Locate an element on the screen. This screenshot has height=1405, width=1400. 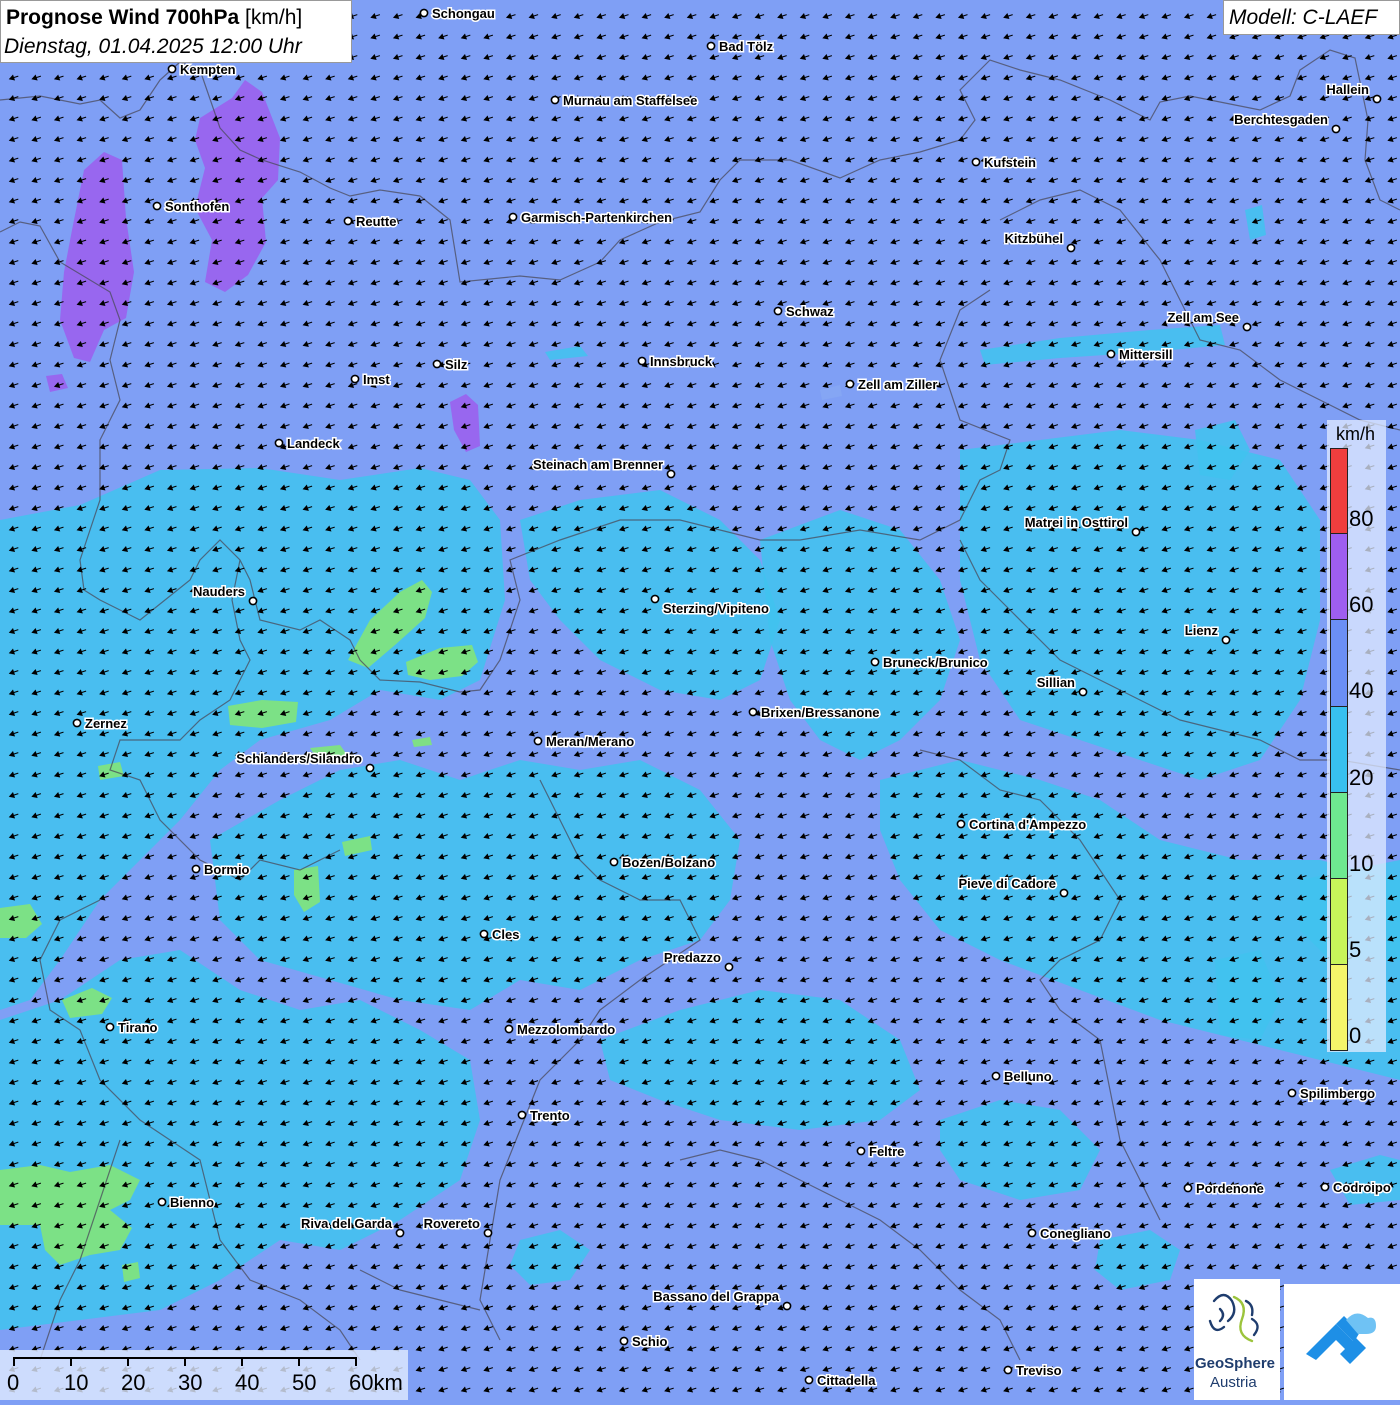
mountain-icon is located at coordinates (1341, 1338).